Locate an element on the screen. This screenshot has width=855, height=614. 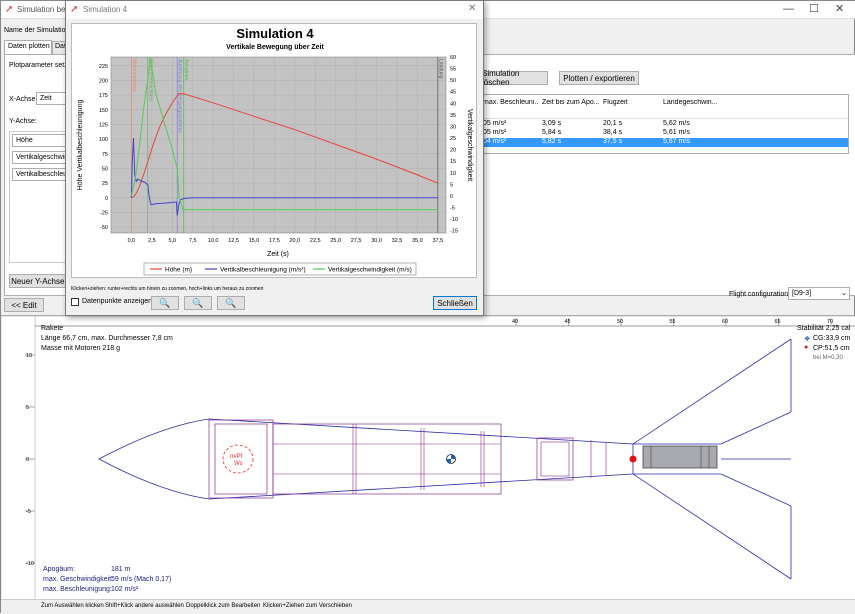
y-right-tick-label: -5 is located at coordinates (452, 209).